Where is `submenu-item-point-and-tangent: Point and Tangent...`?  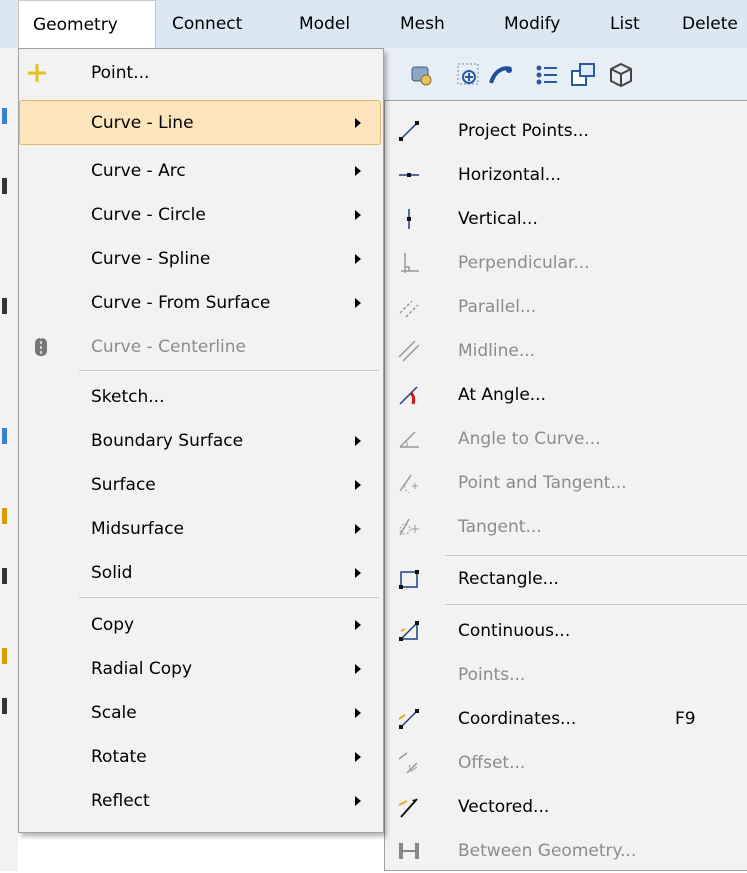 submenu-item-point-and-tangent: Point and Tangent... is located at coordinates (566, 483).